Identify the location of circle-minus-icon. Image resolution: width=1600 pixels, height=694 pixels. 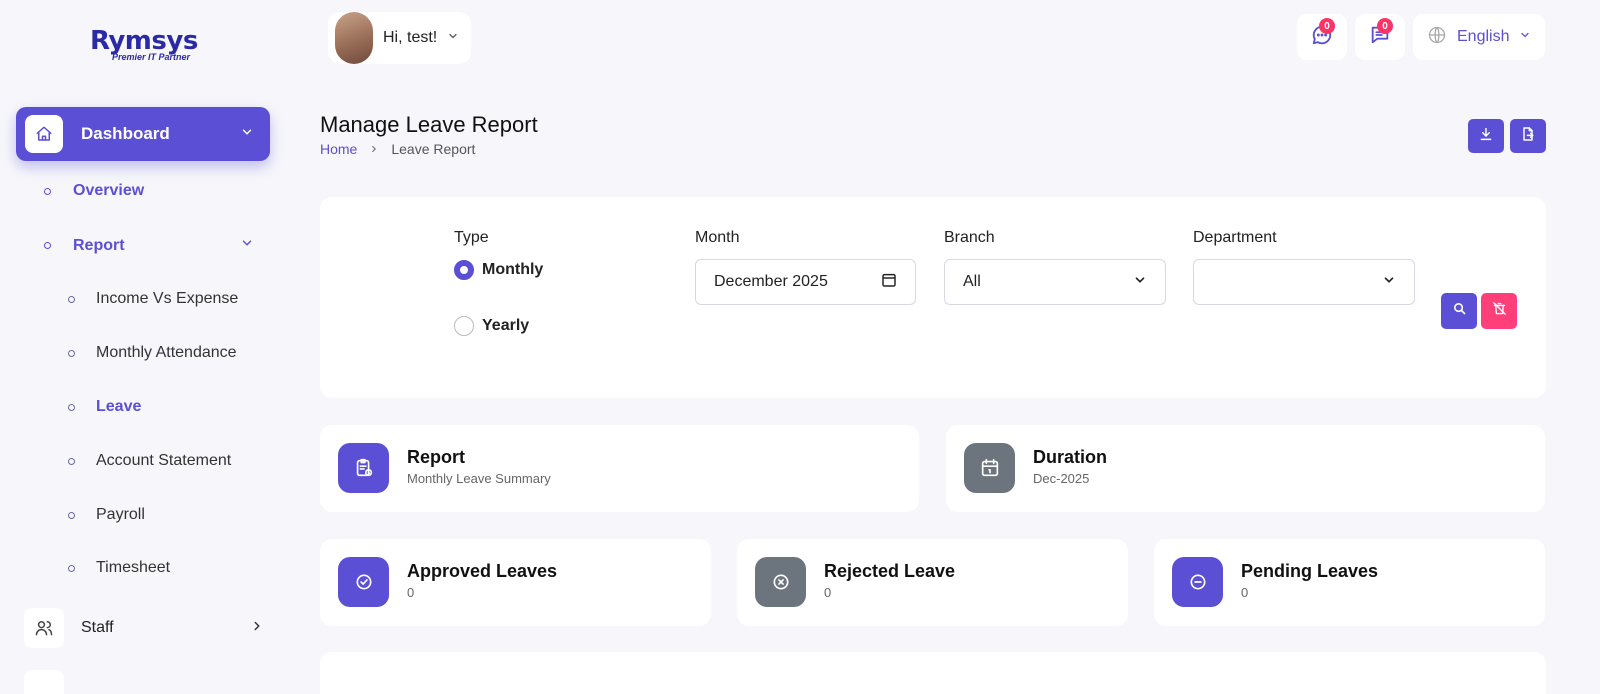
(1197, 582).